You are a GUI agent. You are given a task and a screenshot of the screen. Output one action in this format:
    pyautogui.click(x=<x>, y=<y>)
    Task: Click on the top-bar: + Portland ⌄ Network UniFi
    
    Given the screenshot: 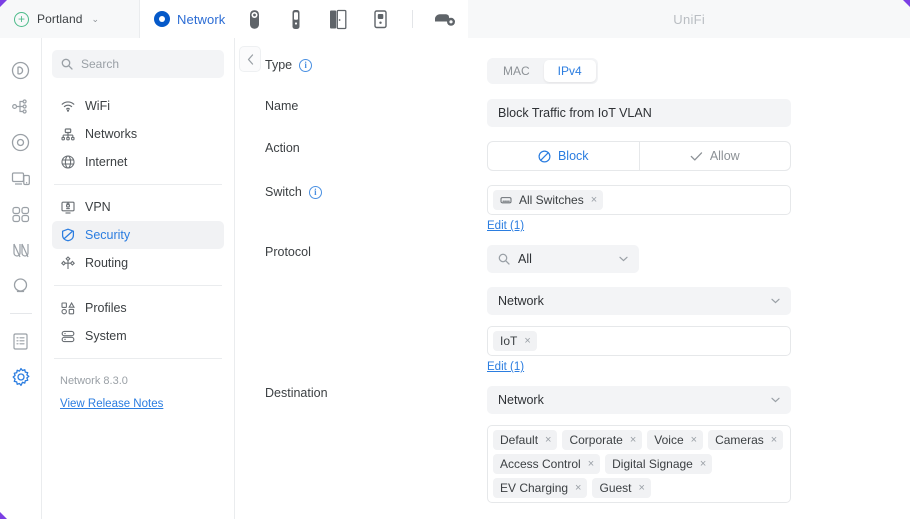 What is the action you would take?
    pyautogui.click(x=455, y=19)
    